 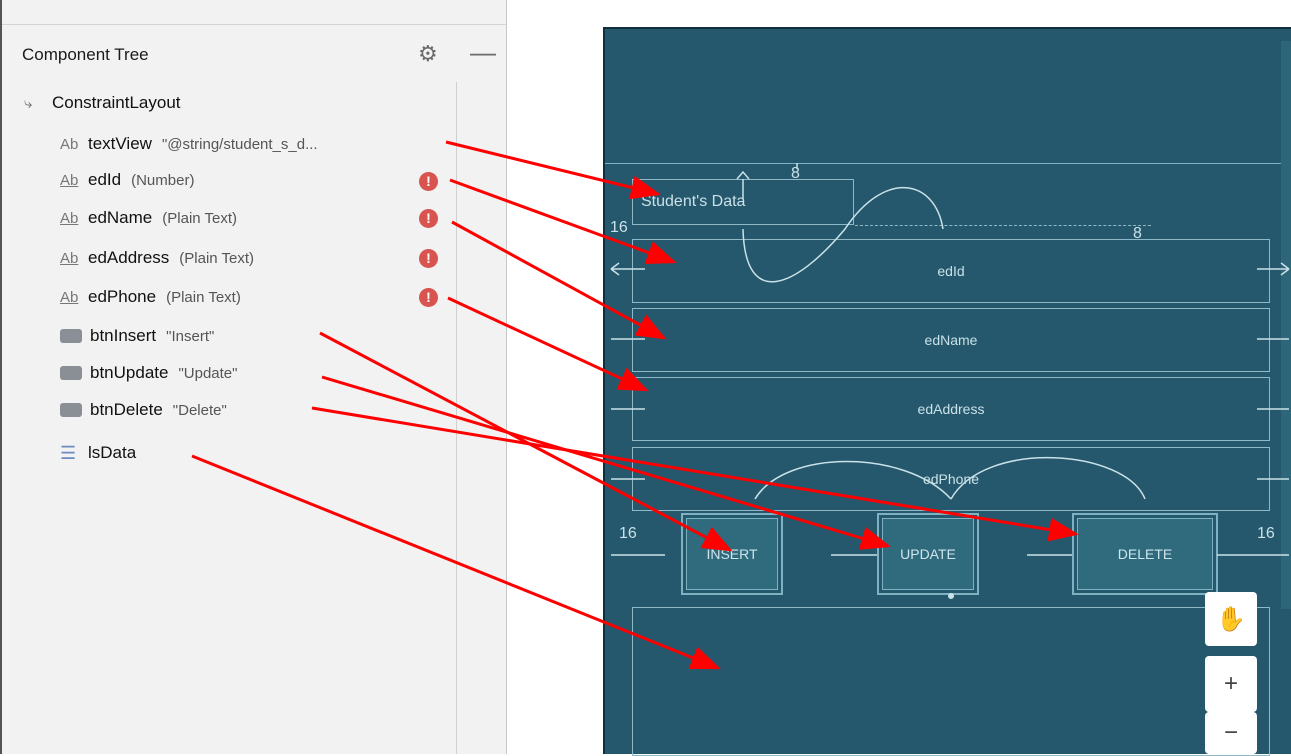 I want to click on tree-item-lsdata: ☰ lsData, so click(x=98, y=453).